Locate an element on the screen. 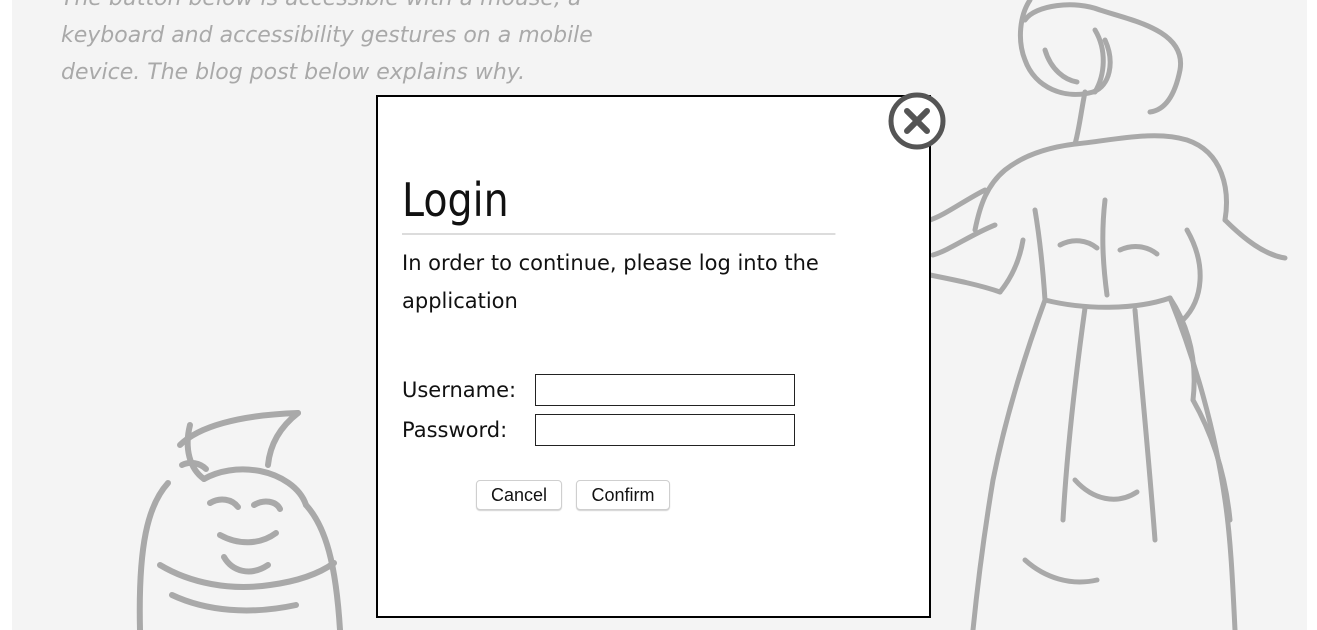  password-label: Password: is located at coordinates (455, 430).